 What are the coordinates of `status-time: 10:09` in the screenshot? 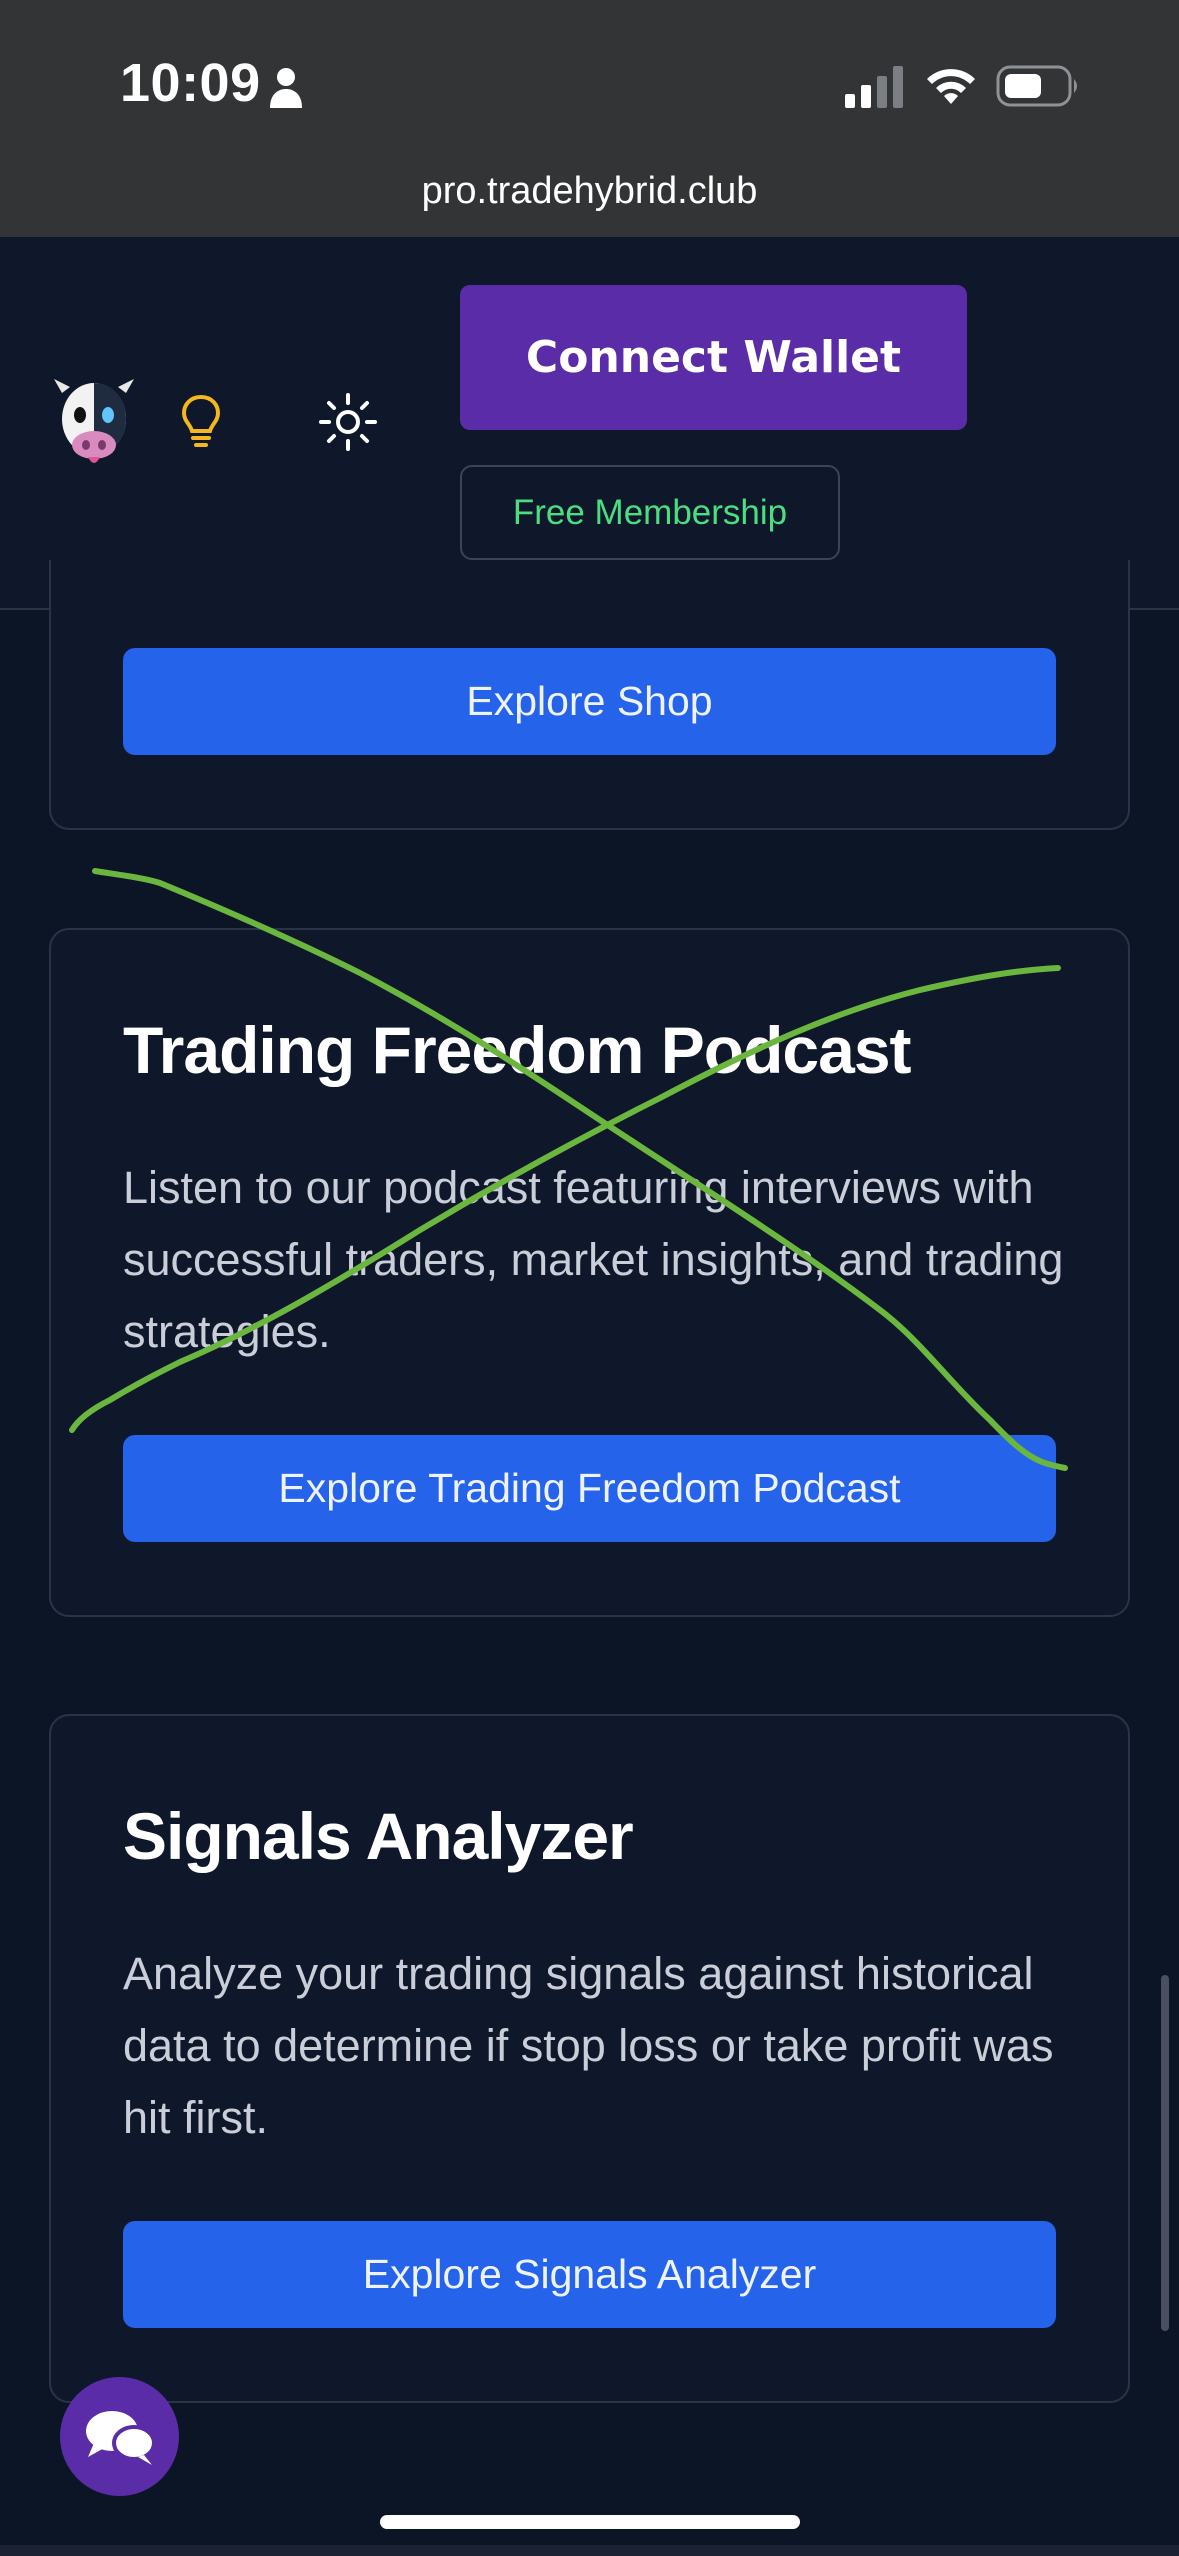 It's located at (190, 83).